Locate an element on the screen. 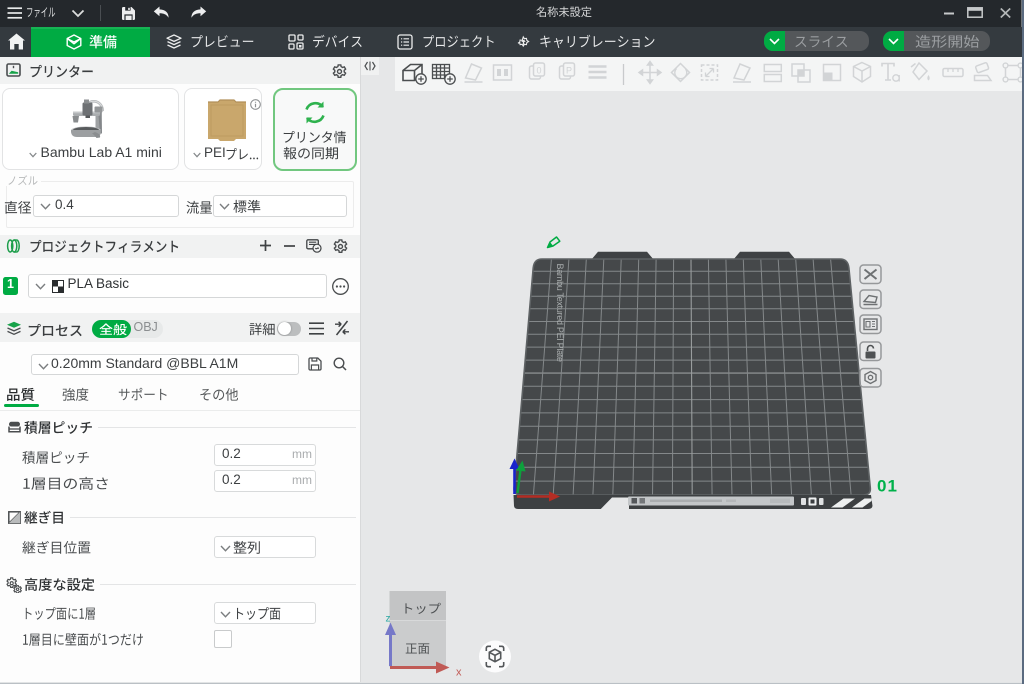  svg-text: Bambu Textured PEI Plate is located at coordinates (560, 313).